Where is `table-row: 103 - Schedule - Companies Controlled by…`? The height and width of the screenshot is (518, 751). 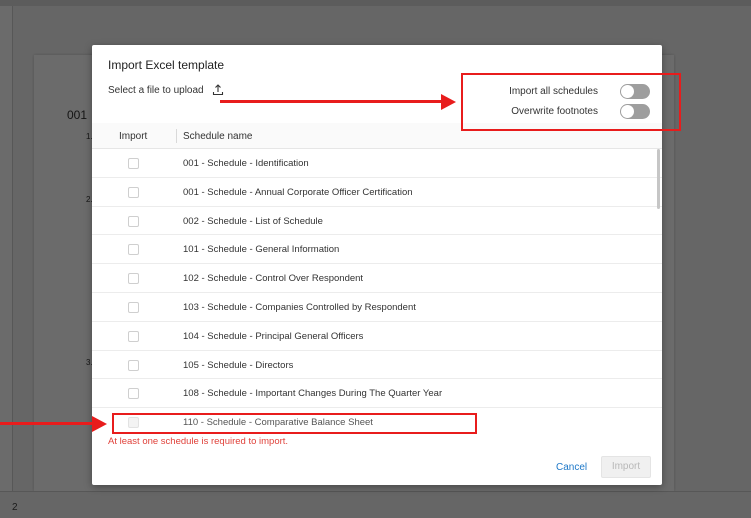 table-row: 103 - Schedule - Companies Controlled by… is located at coordinates (377, 307).